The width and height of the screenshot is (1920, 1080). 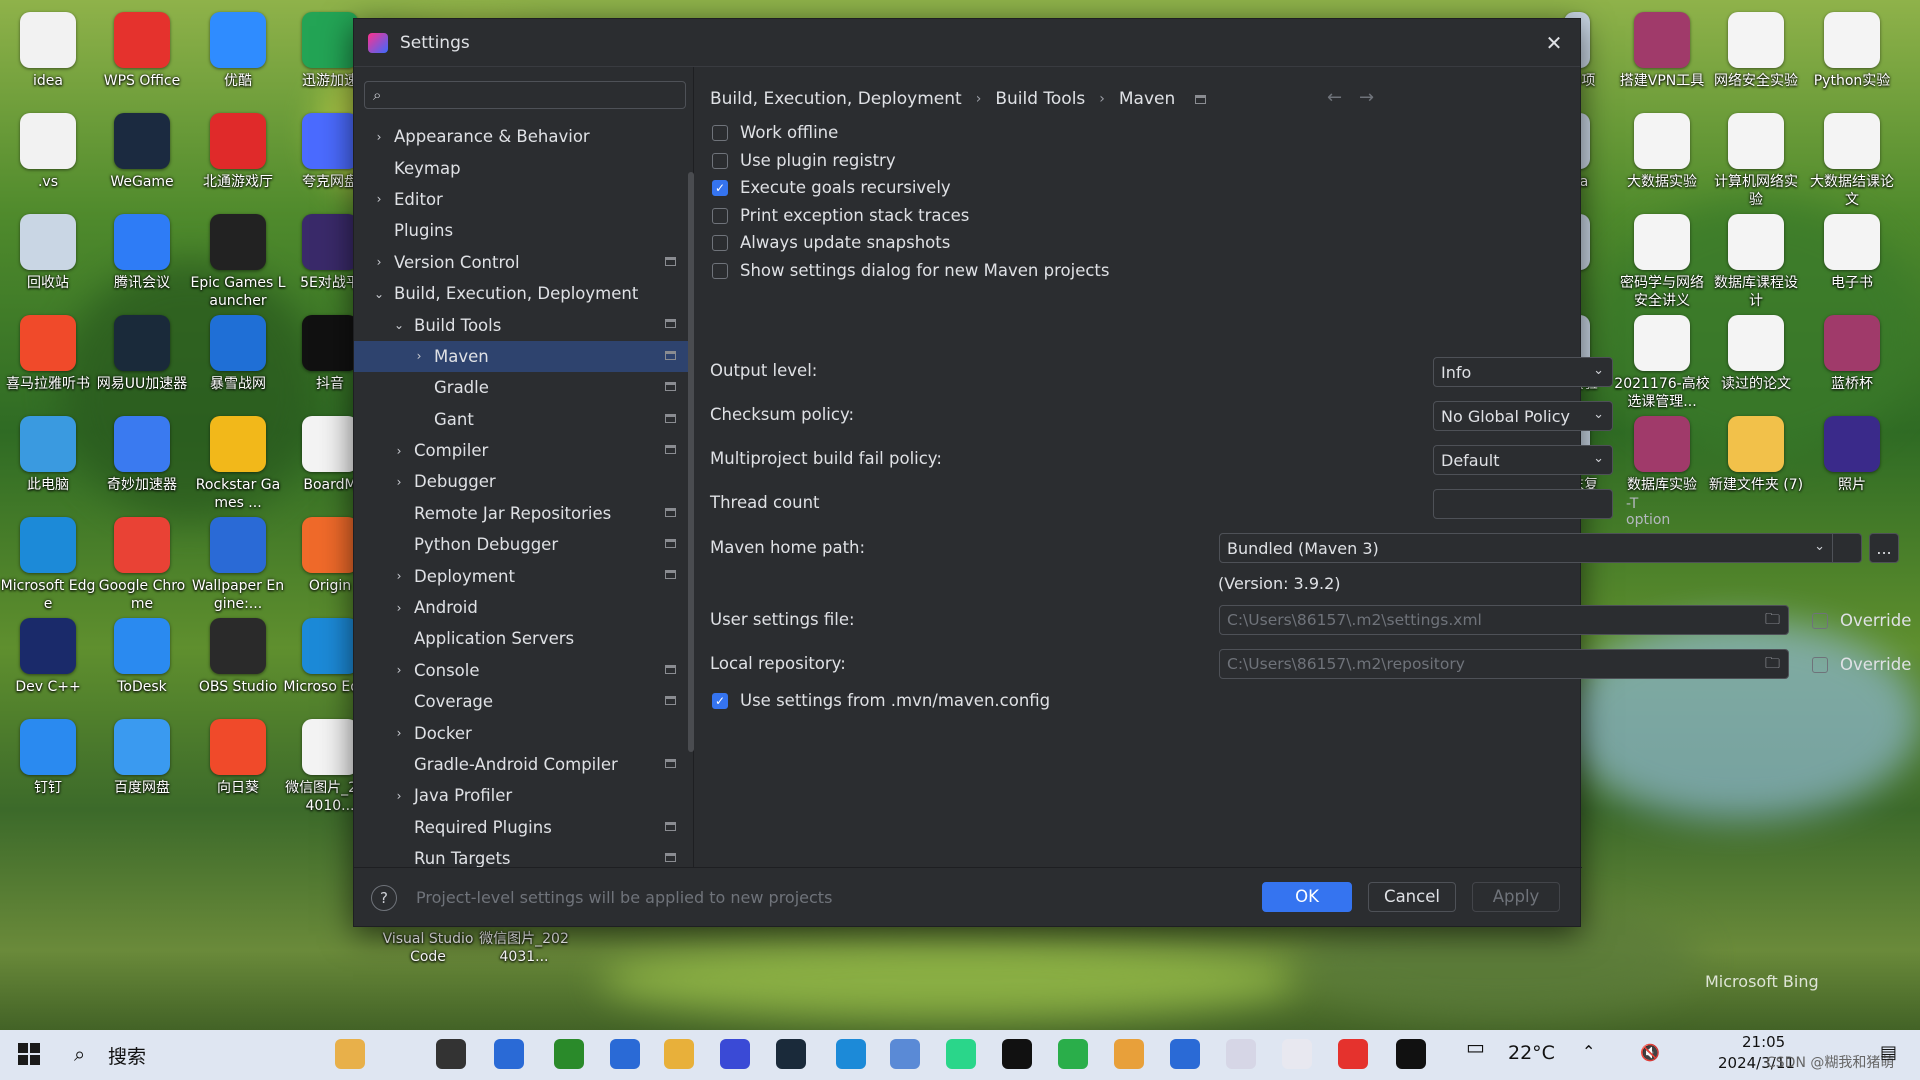 What do you see at coordinates (524, 324) in the screenshot?
I see `tree-item-build-tools: ⌄ Build Tools` at bounding box center [524, 324].